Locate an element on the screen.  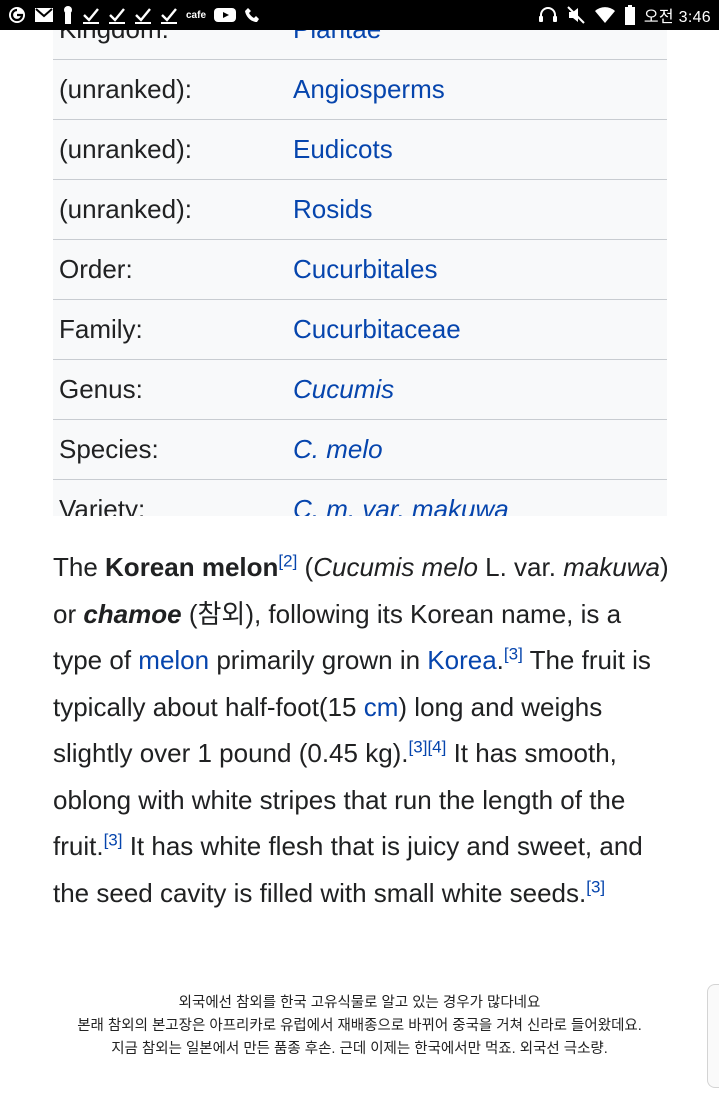
taxonomy-link: Cucurbitales is located at coordinates (365, 269).